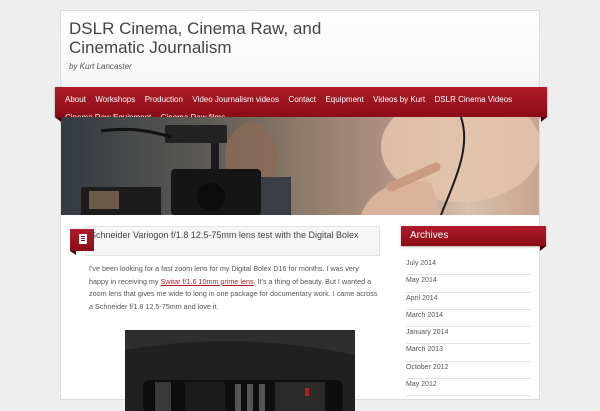 The height and width of the screenshot is (411, 600). Describe the element at coordinates (399, 100) in the screenshot. I see `nav-item-videos-by-kurt: Videos by Kurt` at that location.